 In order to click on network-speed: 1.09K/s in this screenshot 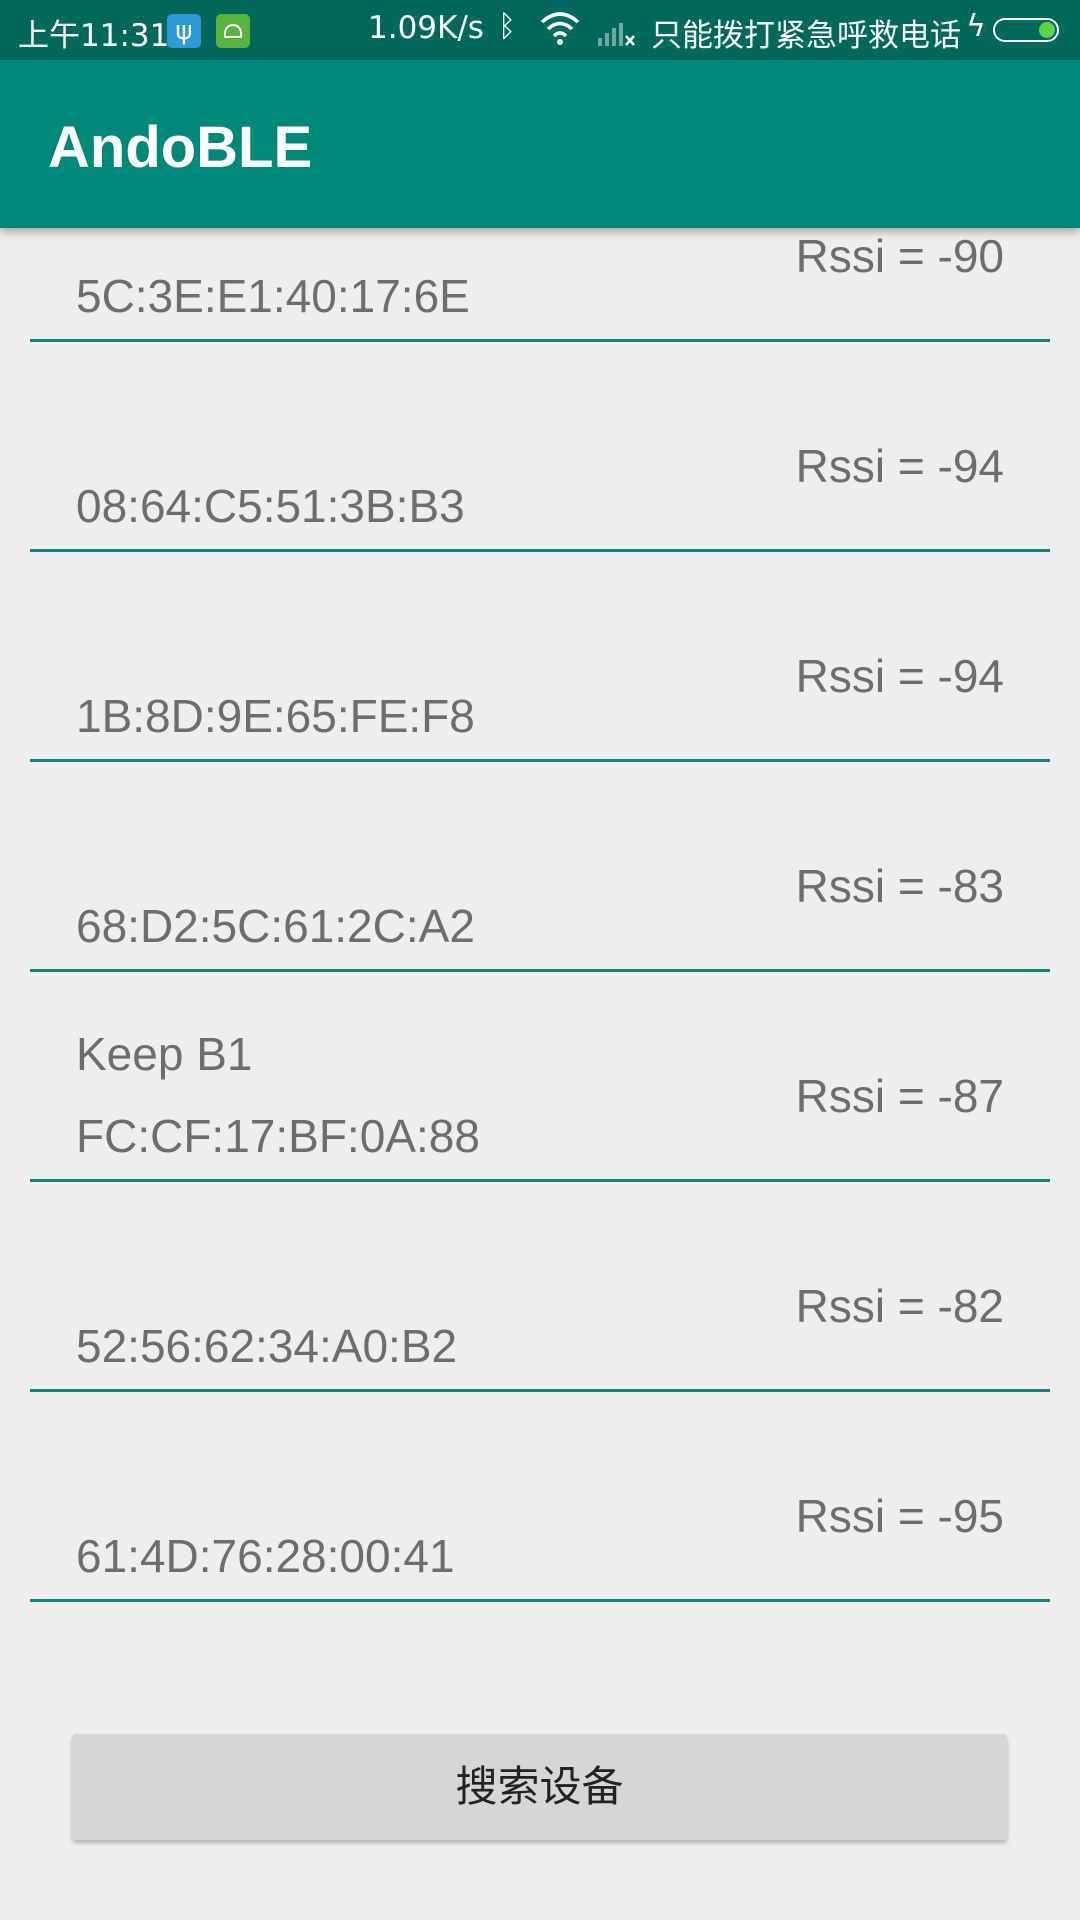, I will do `click(426, 28)`.